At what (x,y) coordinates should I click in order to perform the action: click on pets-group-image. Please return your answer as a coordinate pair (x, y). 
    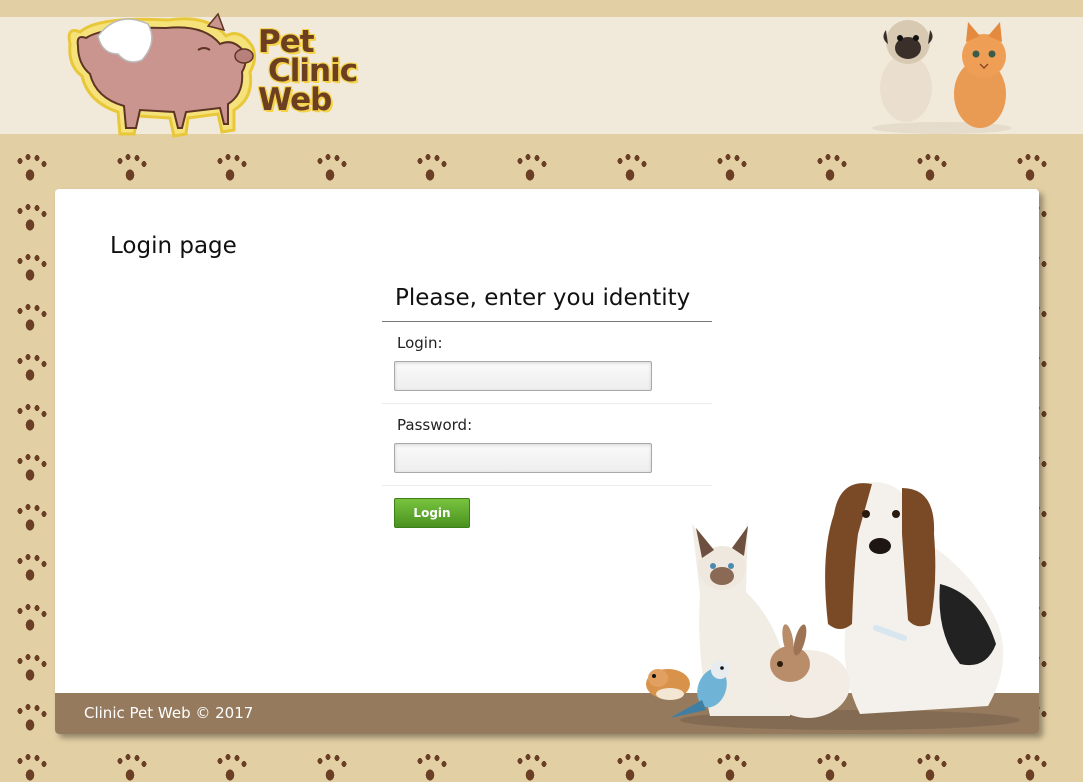
    Looking at the image, I should click on (833, 606).